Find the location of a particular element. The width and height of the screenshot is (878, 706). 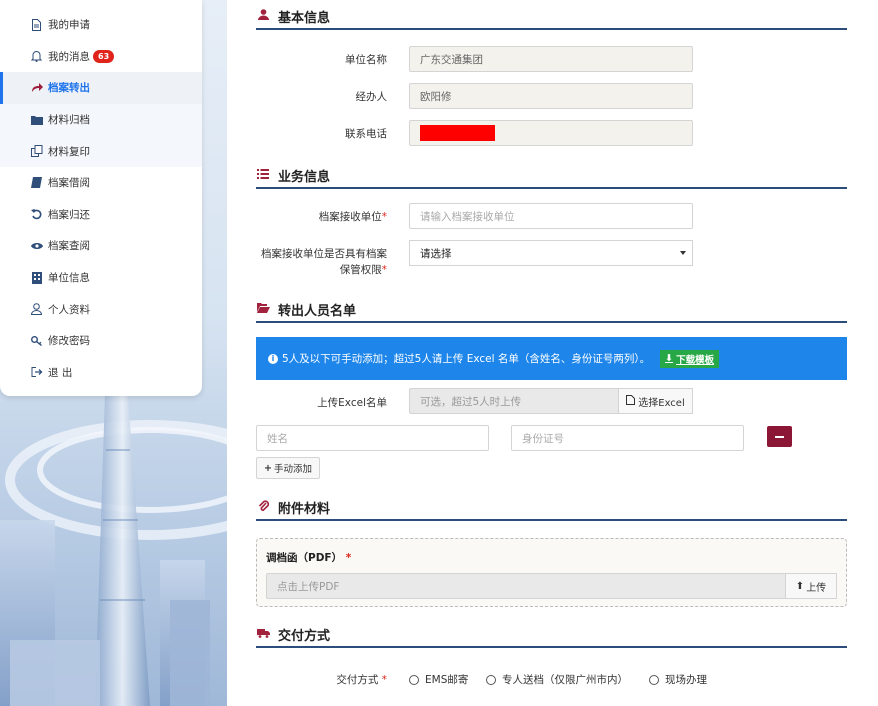

section-title: 交付方式 is located at coordinates (304, 636).